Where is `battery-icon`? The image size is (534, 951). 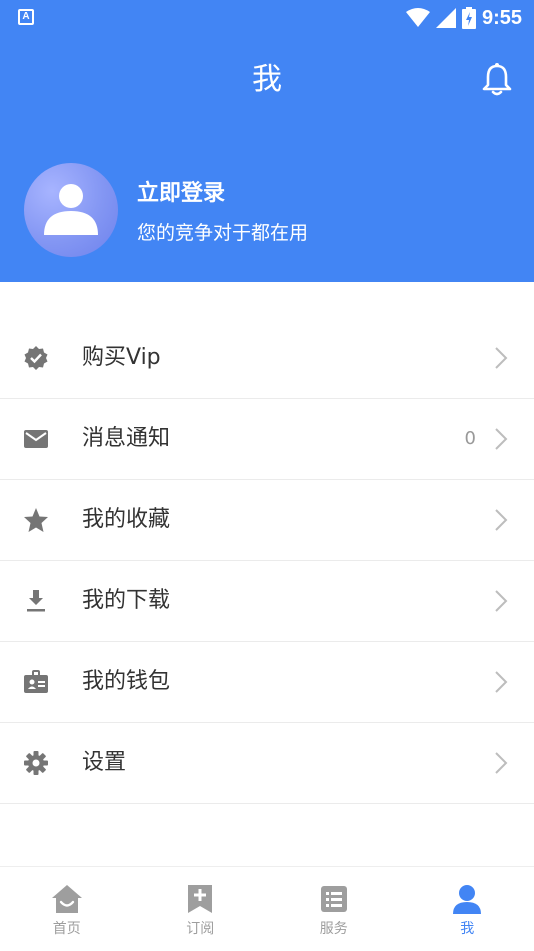 battery-icon is located at coordinates (469, 18).